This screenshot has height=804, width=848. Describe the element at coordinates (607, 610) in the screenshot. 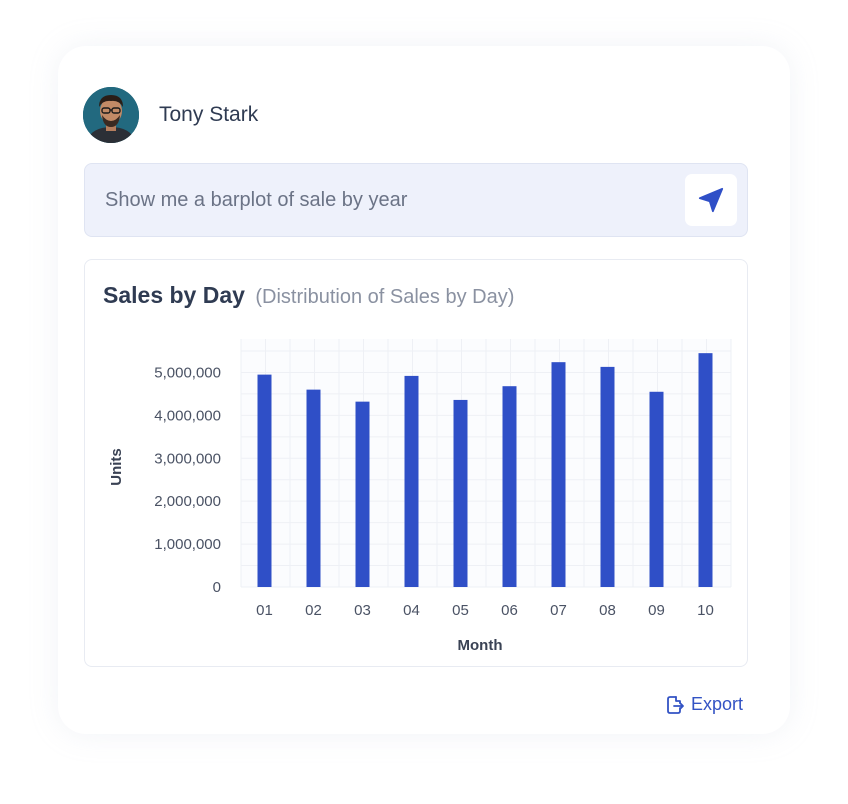

I see `x-tick-label: 08` at that location.